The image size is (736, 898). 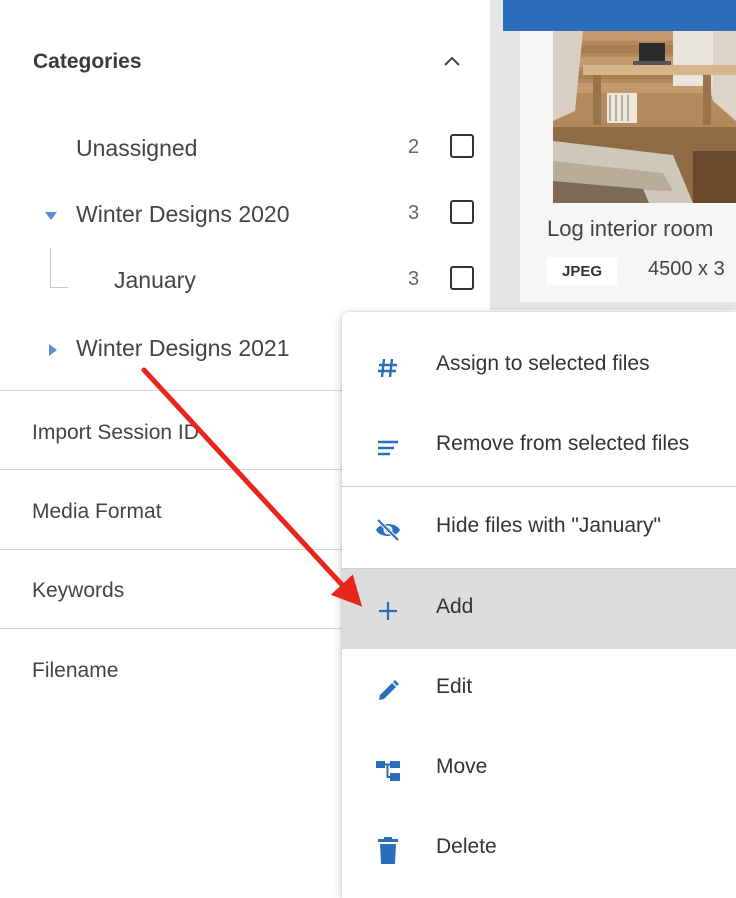 I want to click on remove-lines-icon, so click(x=388, y=448).